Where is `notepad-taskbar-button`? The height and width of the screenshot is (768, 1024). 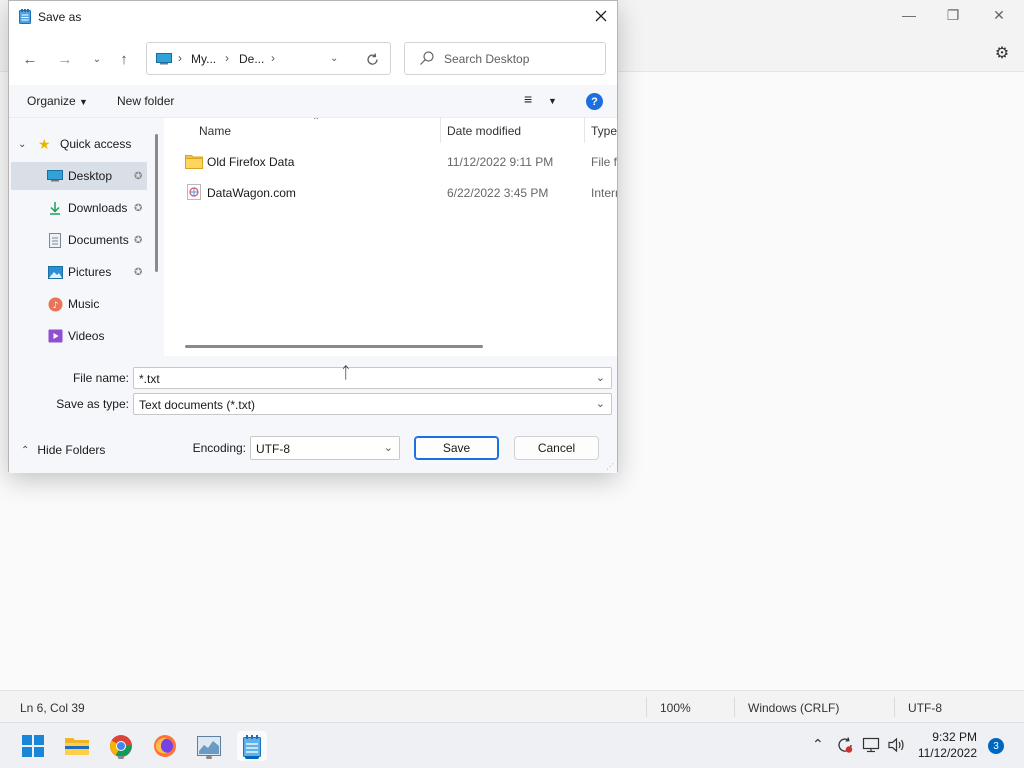 notepad-taskbar-button is located at coordinates (252, 746).